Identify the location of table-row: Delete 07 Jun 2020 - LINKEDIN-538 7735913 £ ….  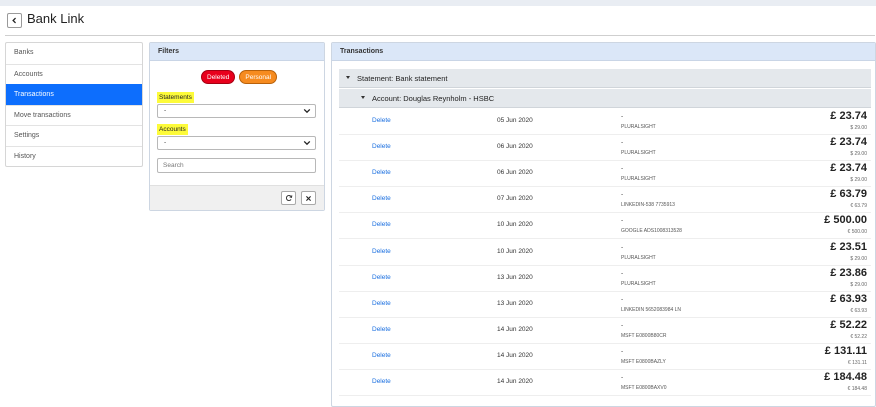
(605, 200).